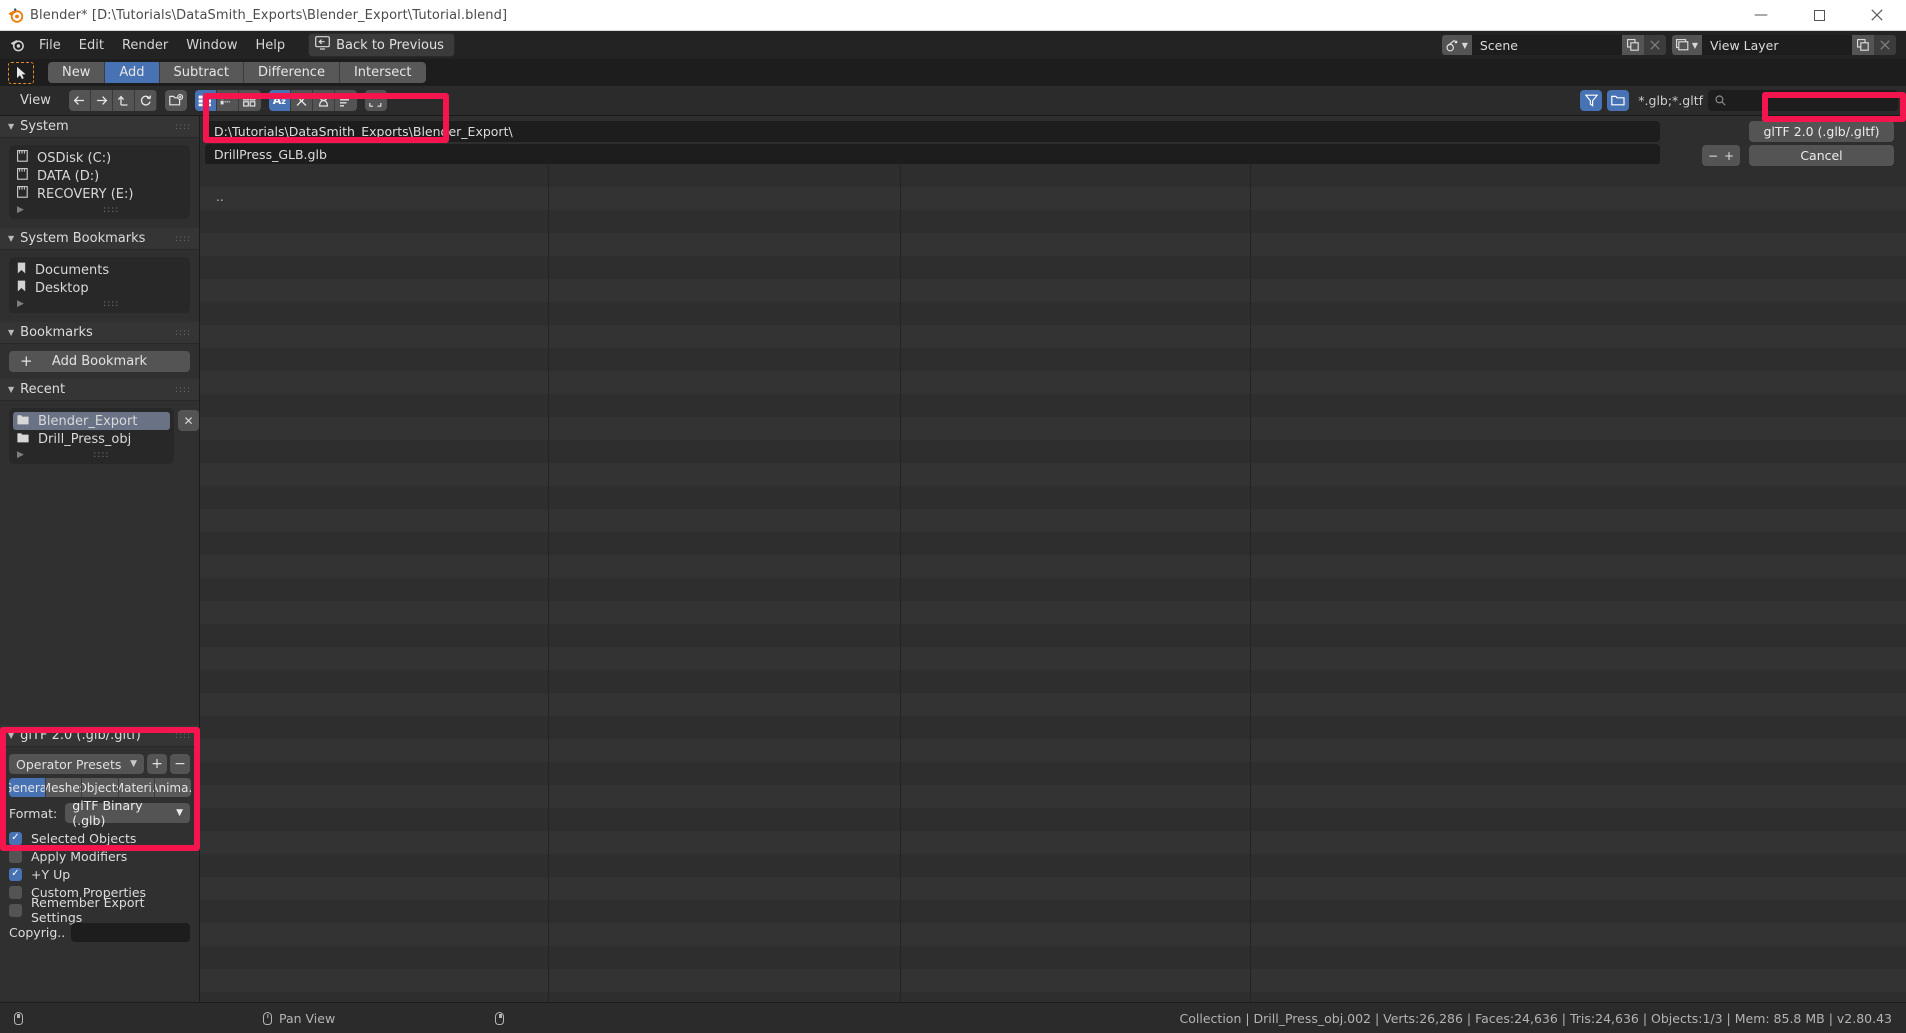  Describe the element at coordinates (99, 910) in the screenshot. I see `checkbox-remember-export-settings: Remember Export Settings` at that location.